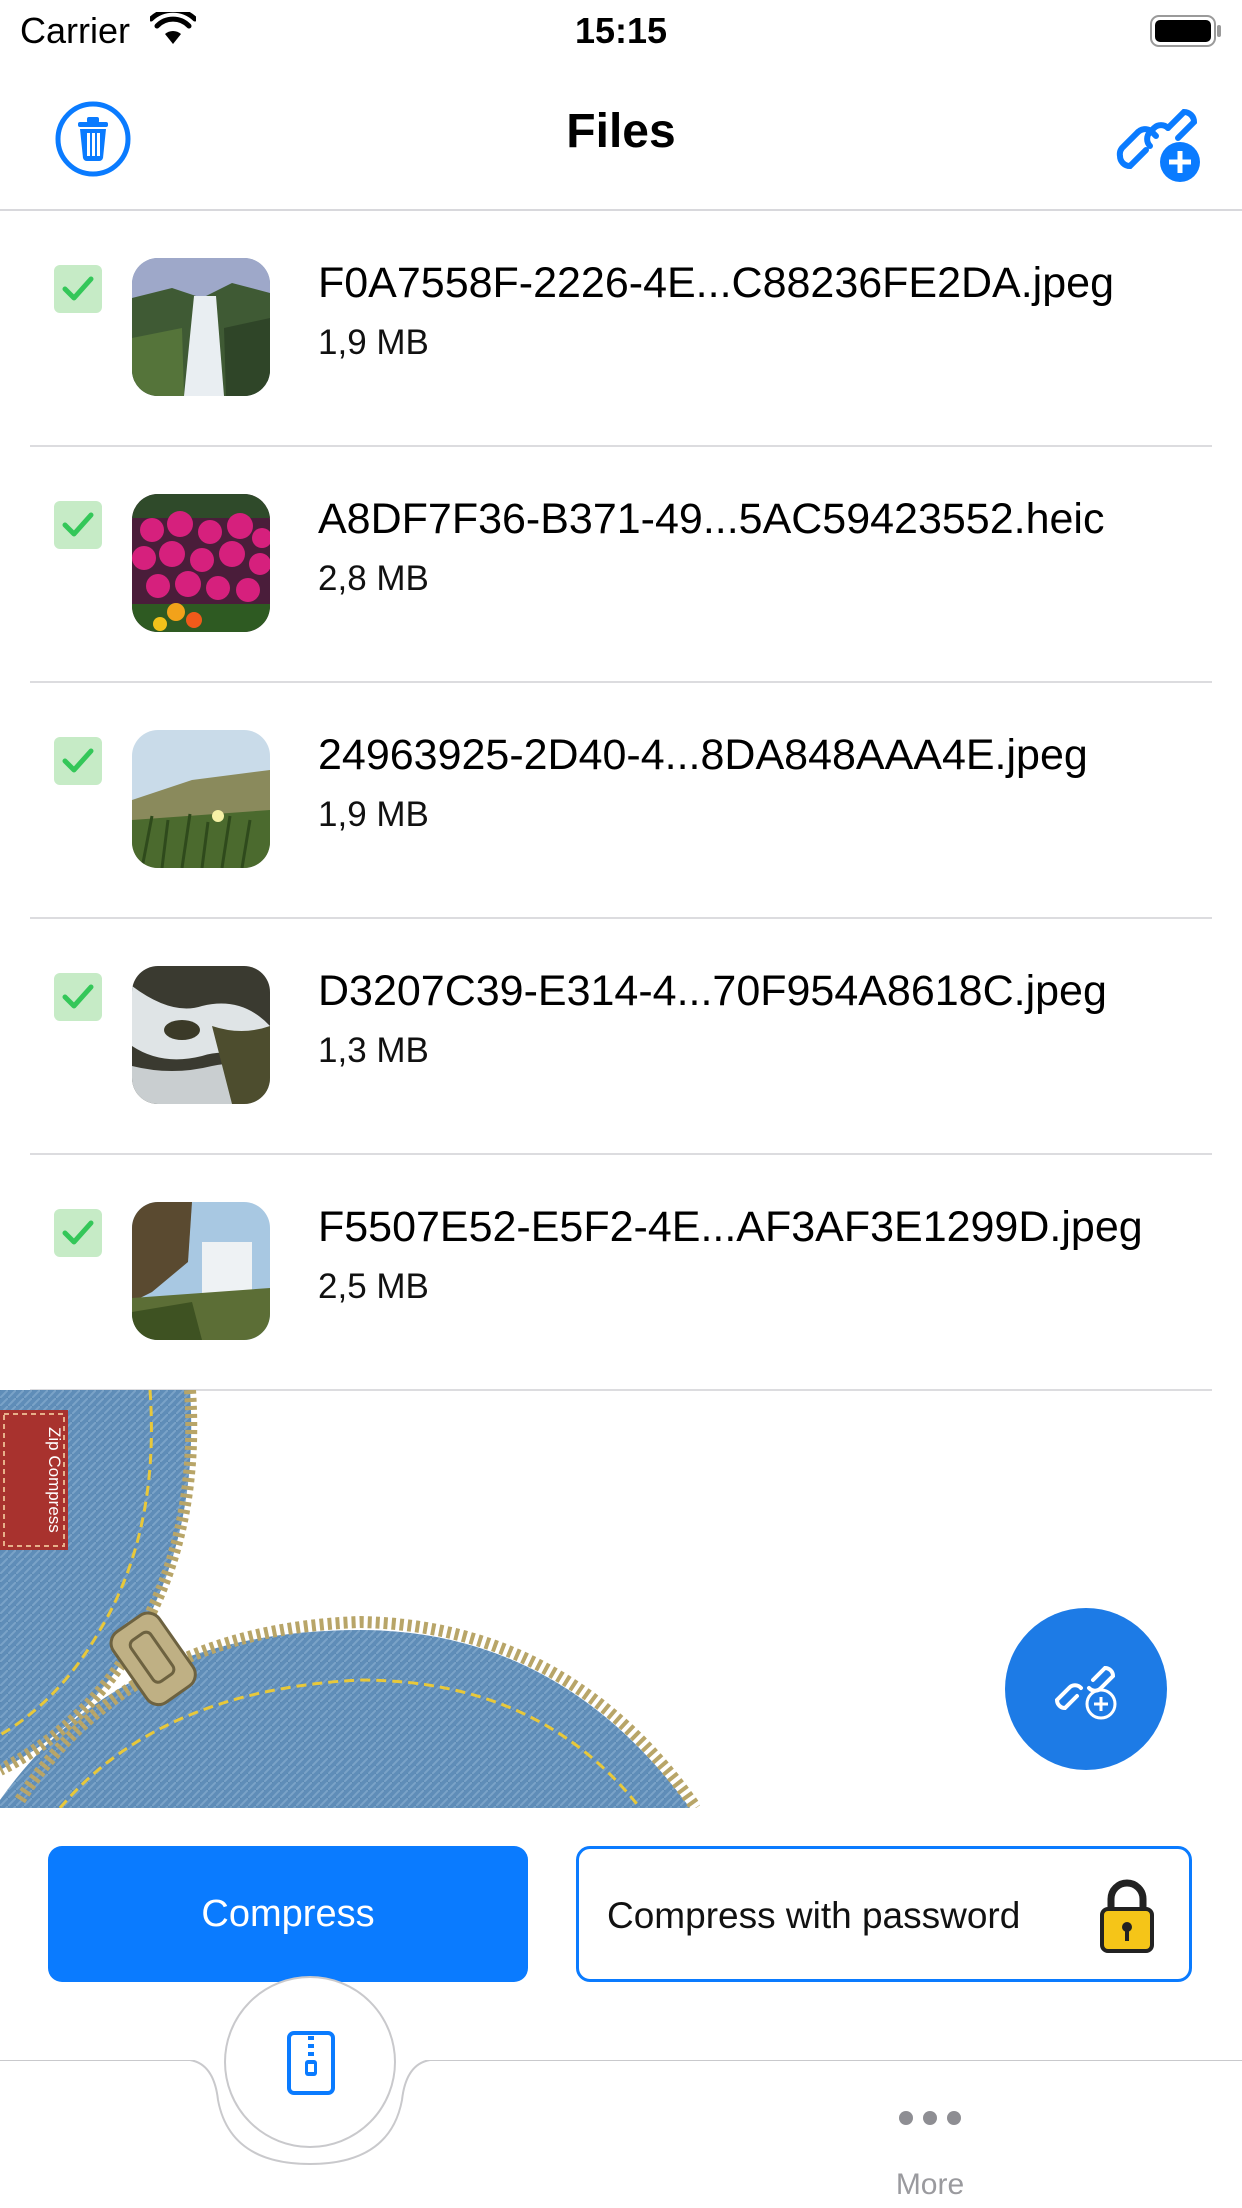 The height and width of the screenshot is (2208, 1242). What do you see at coordinates (201, 799) in the screenshot?
I see `thumbnail-grass-image` at bounding box center [201, 799].